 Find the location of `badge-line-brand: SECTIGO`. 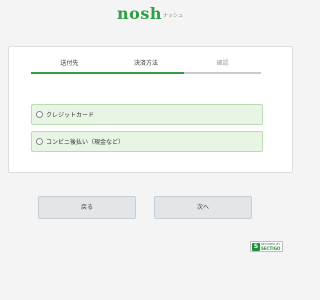

badge-line-brand: SECTIGO is located at coordinates (271, 248).